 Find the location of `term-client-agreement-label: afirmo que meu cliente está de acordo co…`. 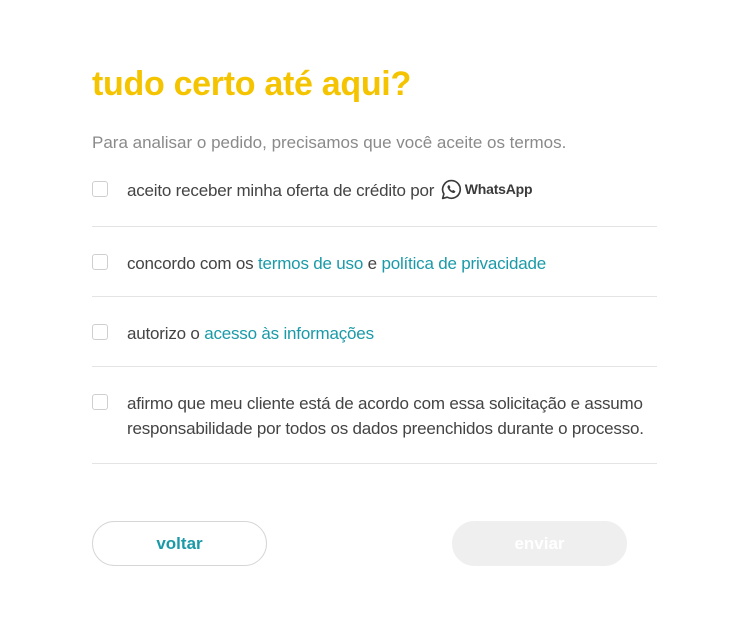

term-client-agreement-label: afirmo que meu cliente está de acordo co… is located at coordinates (385, 416).